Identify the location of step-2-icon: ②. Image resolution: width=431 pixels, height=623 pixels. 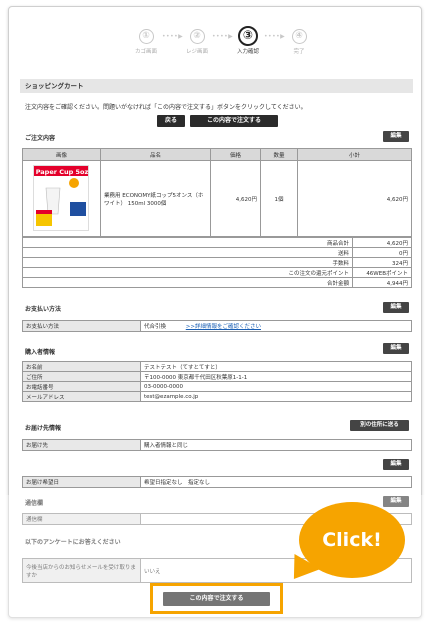
(197, 36).